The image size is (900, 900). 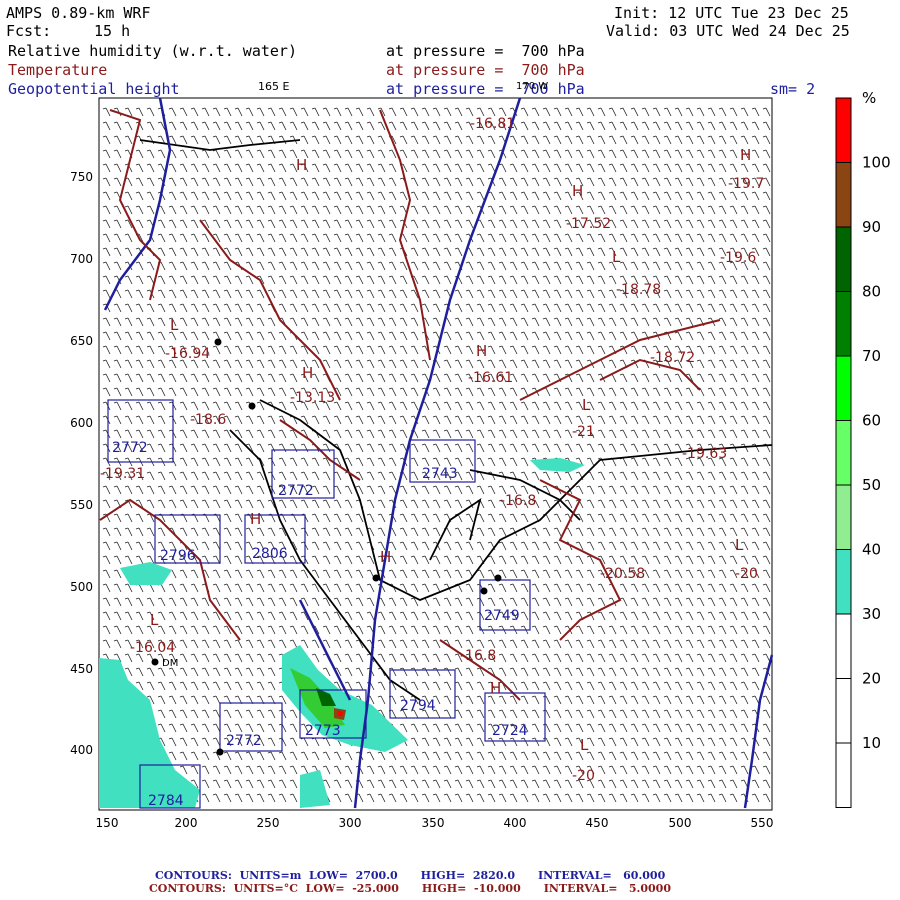 What do you see at coordinates (607, 888) in the screenshot?
I see `footer-temp-interval: INTERVAL= 5.0000` at bounding box center [607, 888].